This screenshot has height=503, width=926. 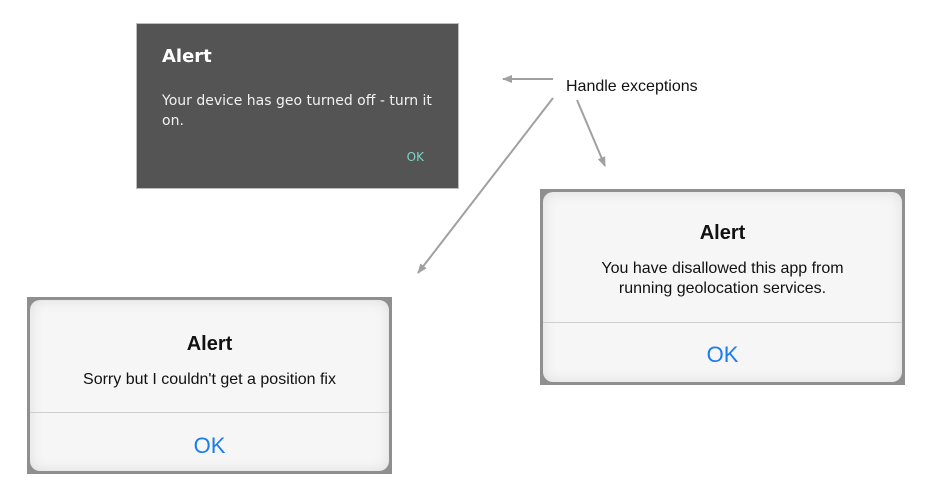 I want to click on handle-exceptions-label: Handle exceptions, so click(x=632, y=86).